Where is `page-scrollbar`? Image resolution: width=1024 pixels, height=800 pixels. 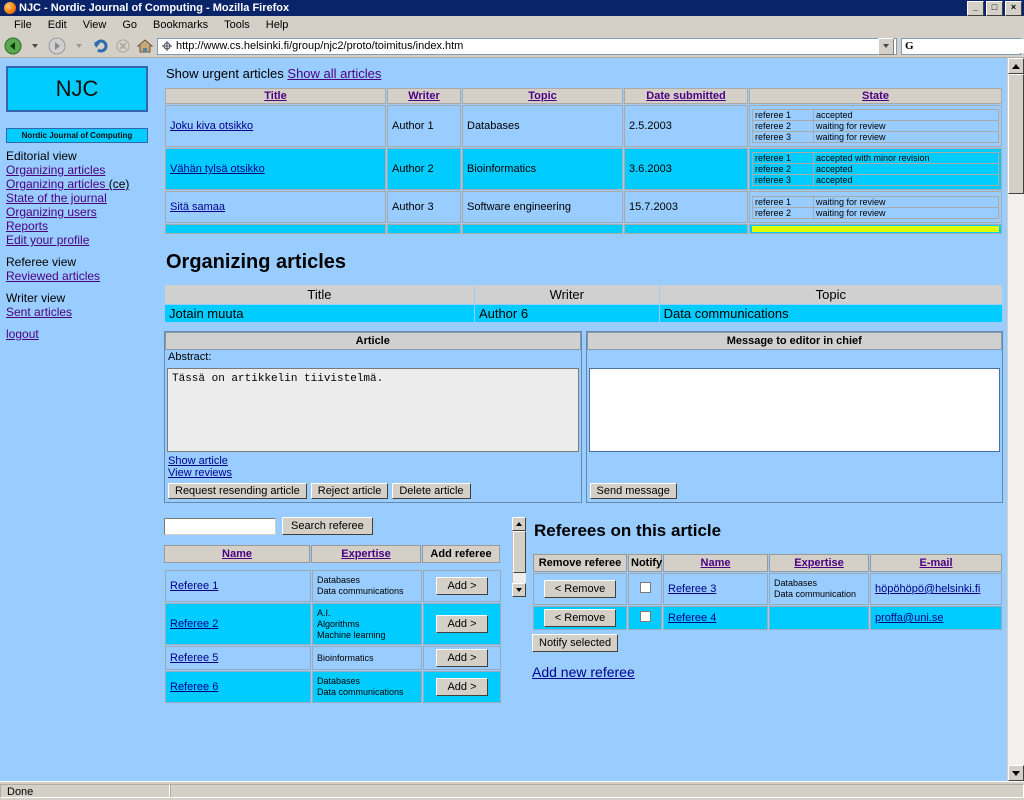
page-scrollbar is located at coordinates (1015, 419).